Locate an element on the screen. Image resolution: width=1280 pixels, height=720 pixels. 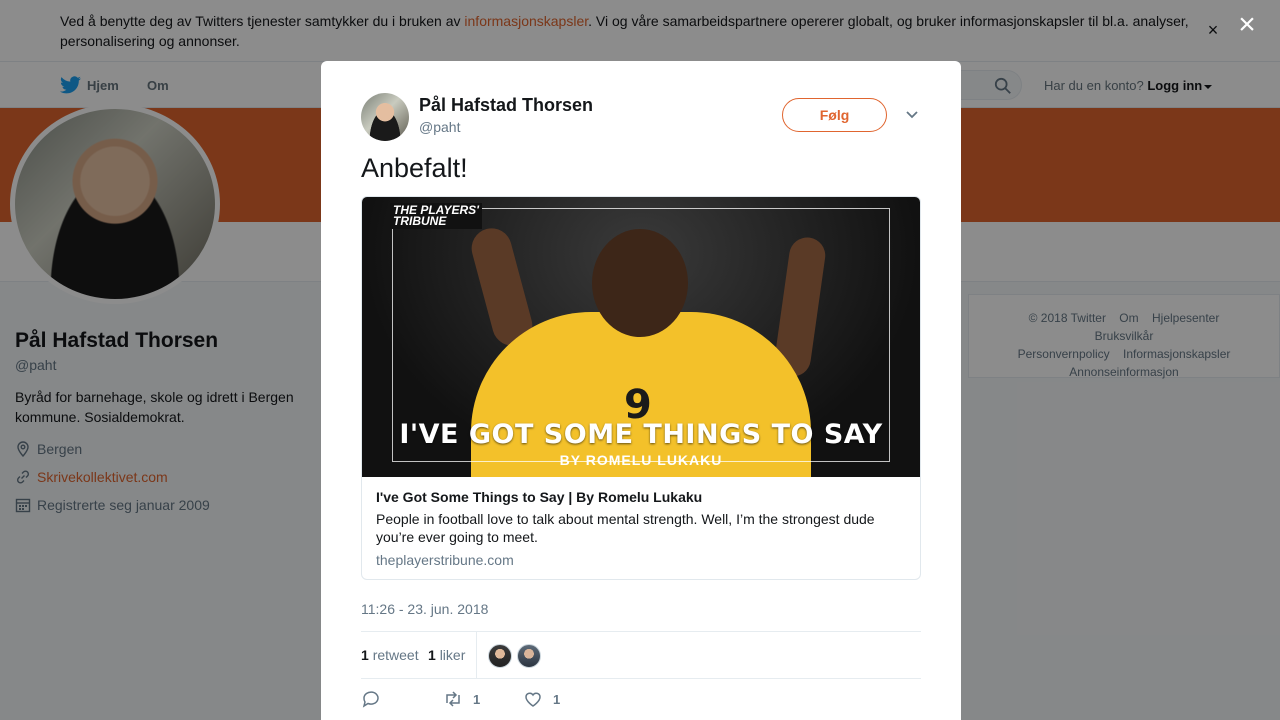
tweet-actions: 1 1 is located at coordinates (641, 701).